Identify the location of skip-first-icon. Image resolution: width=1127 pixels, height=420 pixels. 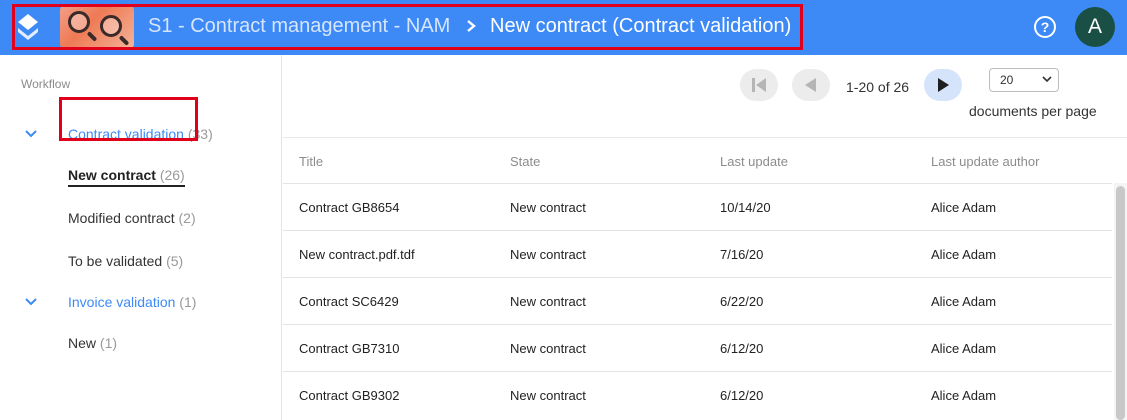
(759, 85).